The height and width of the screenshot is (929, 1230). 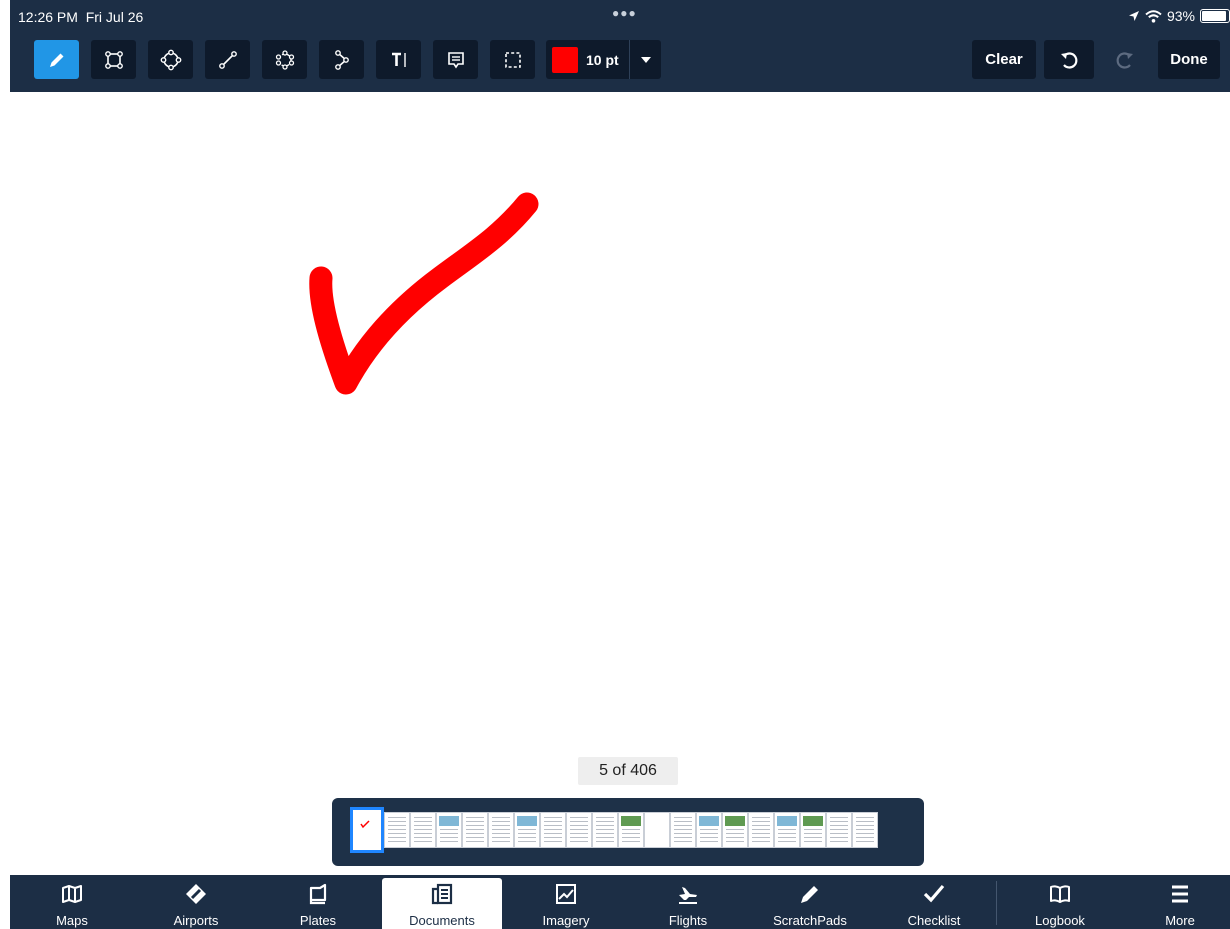 I want to click on polyline-tool-button, so click(x=341, y=59).